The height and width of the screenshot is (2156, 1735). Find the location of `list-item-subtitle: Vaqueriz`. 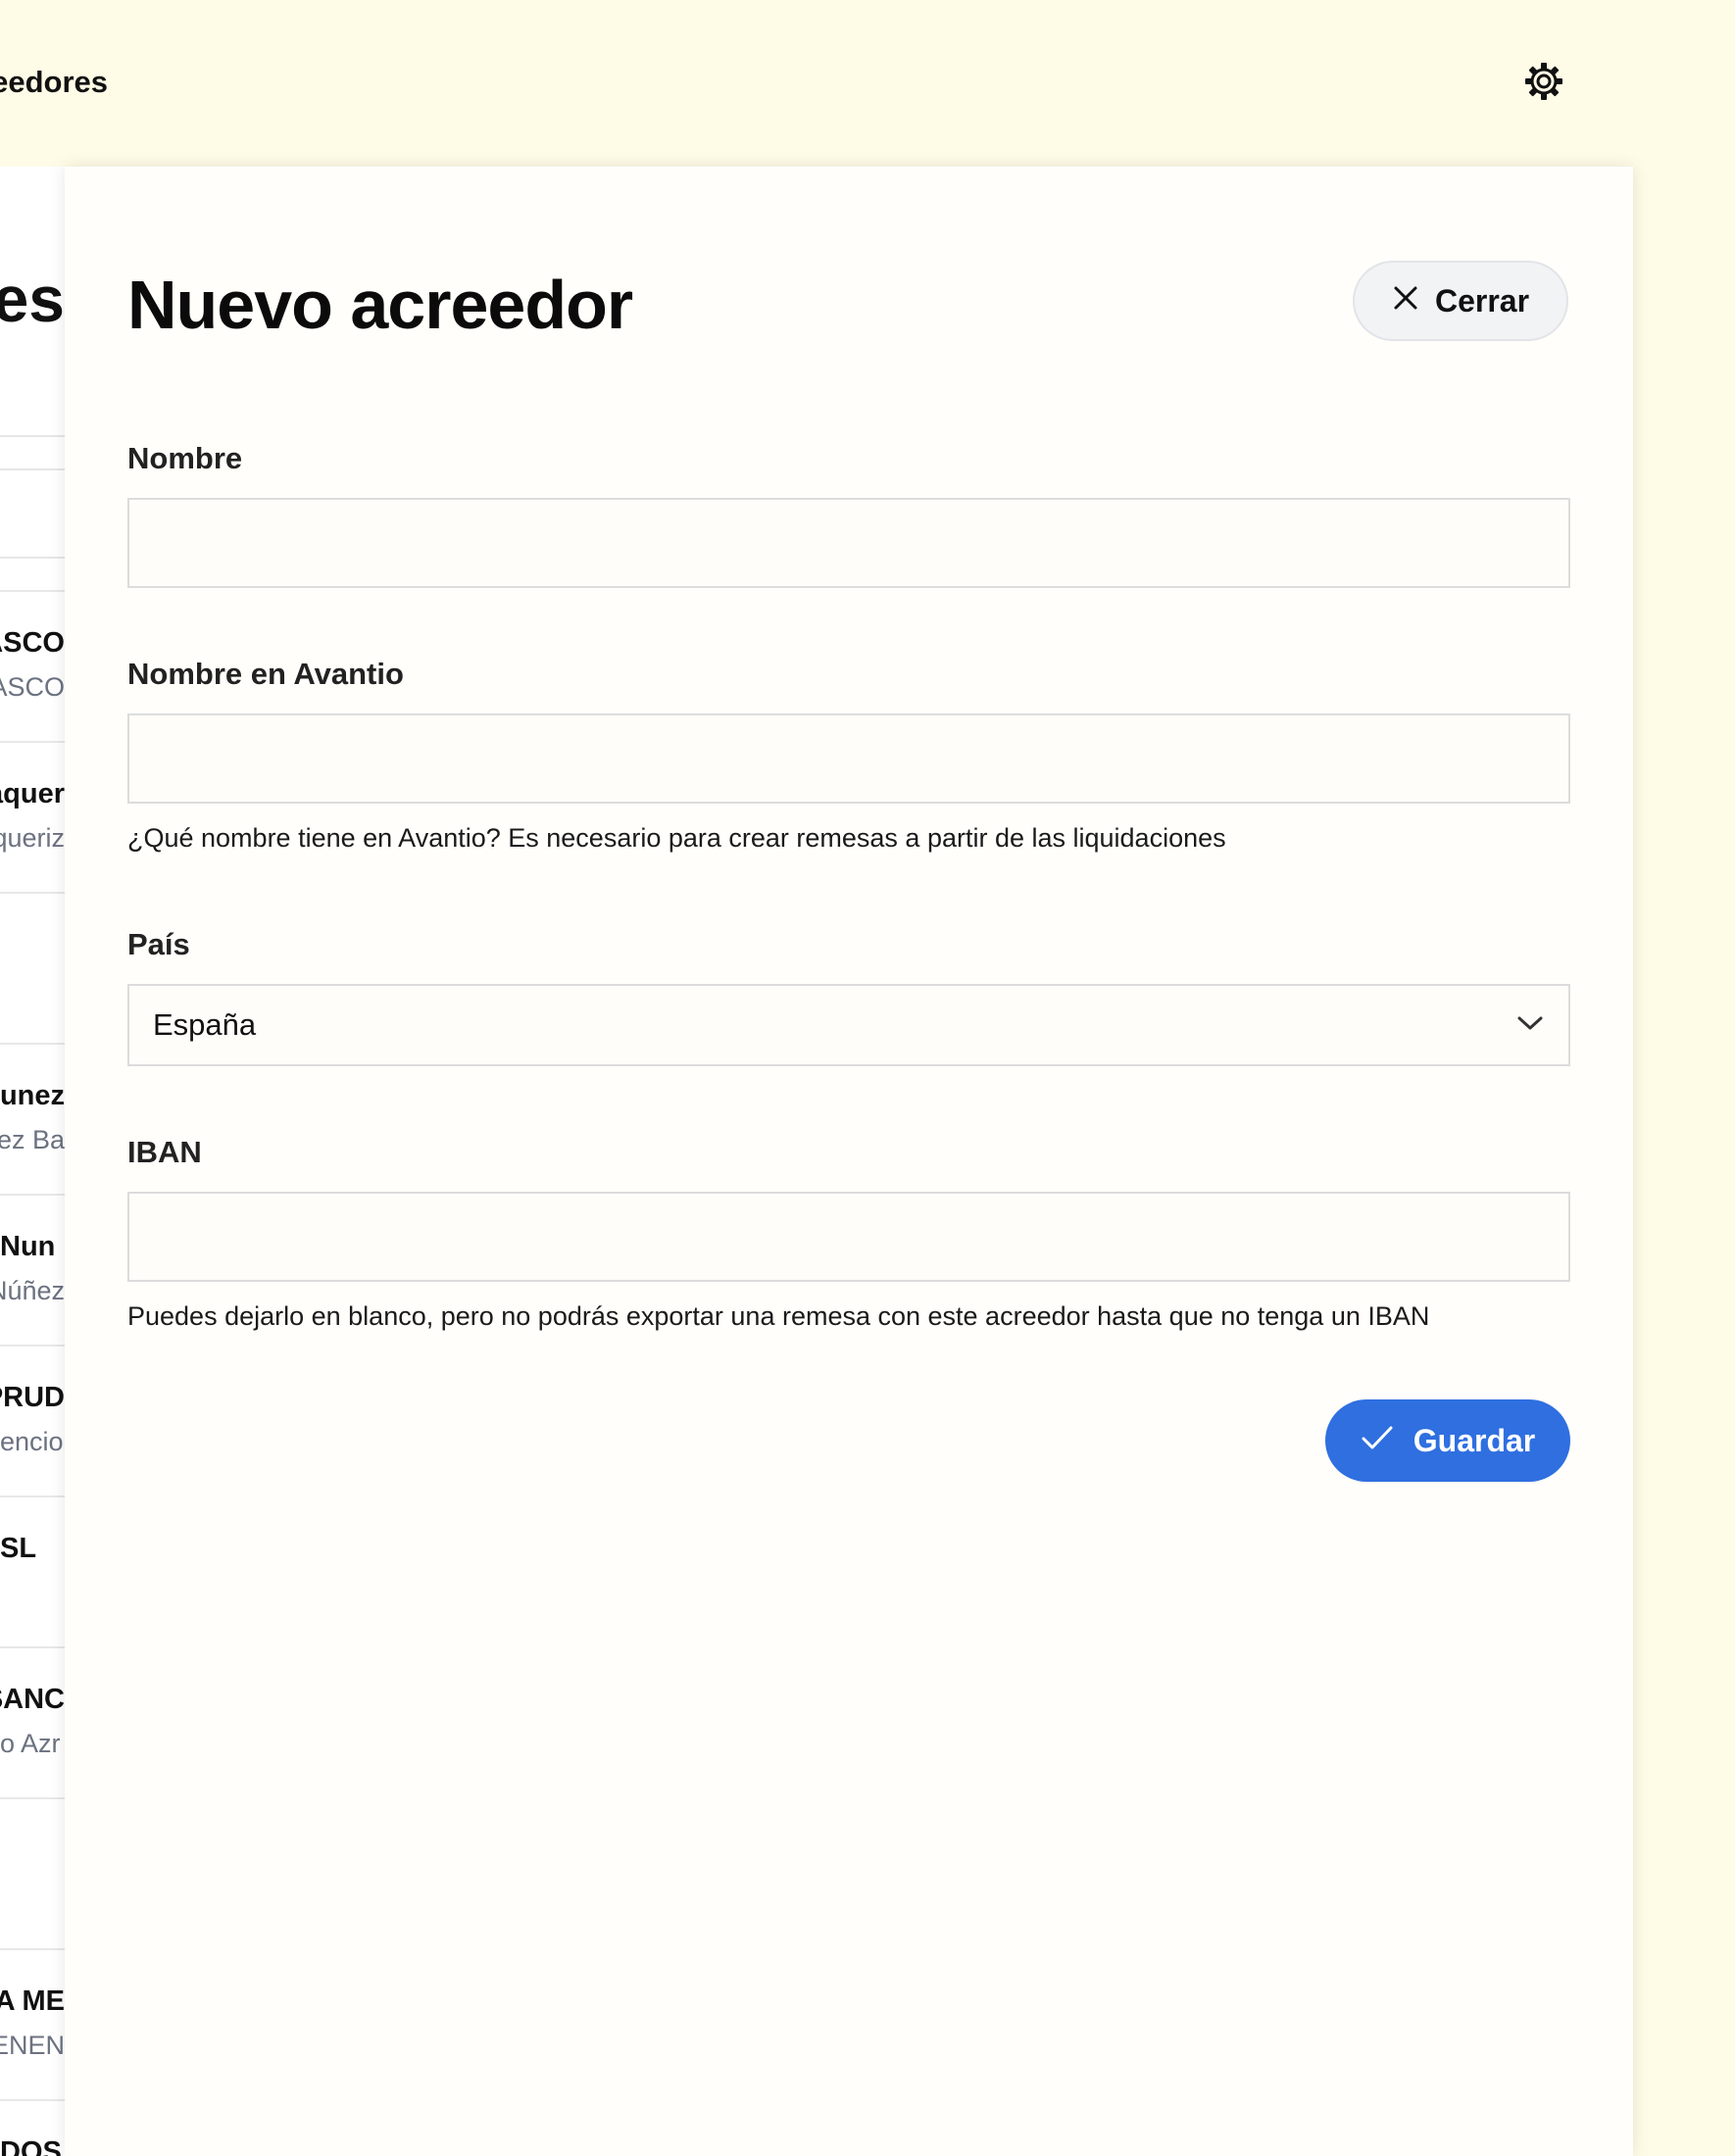

list-item-subtitle: Vaqueriz is located at coordinates (32, 838).